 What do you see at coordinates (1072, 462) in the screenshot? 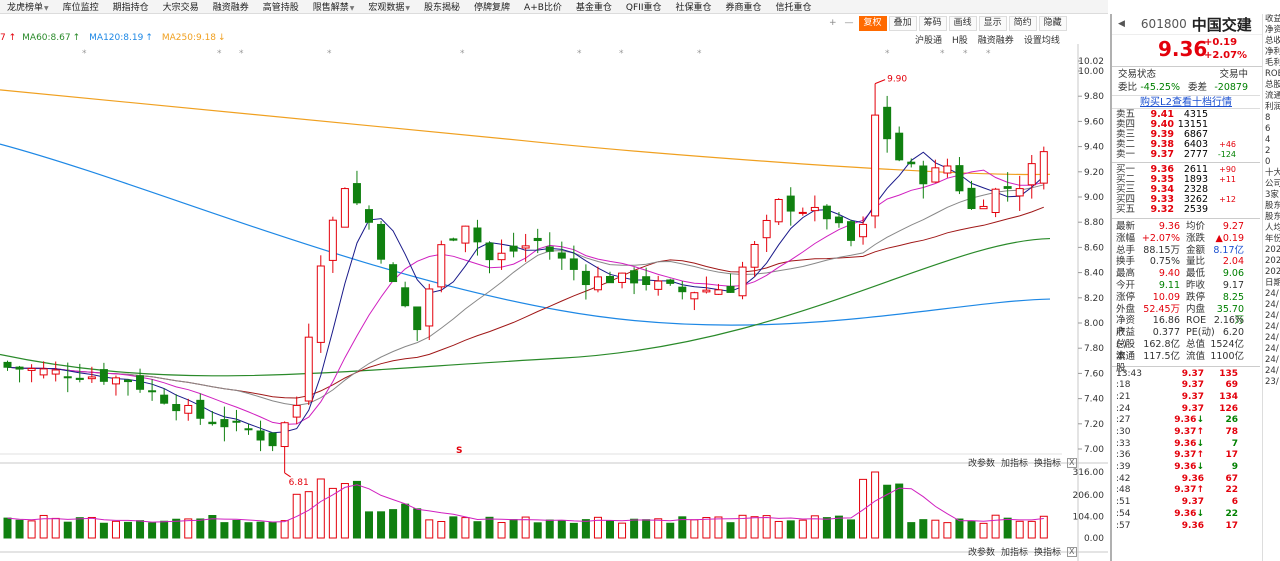
I see `close-icon: X` at bounding box center [1072, 462].